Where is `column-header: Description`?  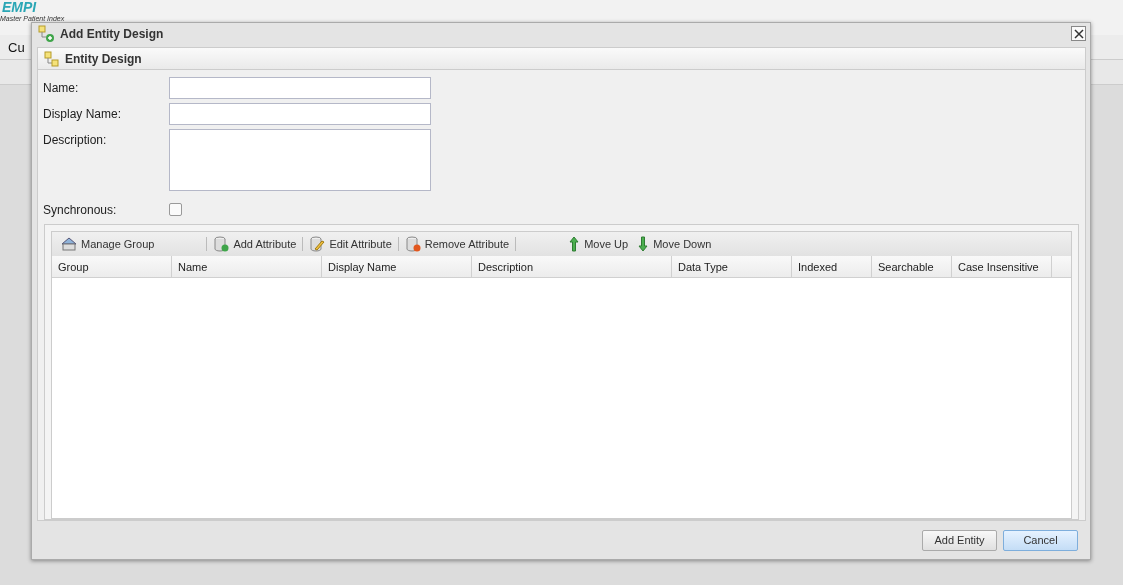 column-header: Description is located at coordinates (572, 266).